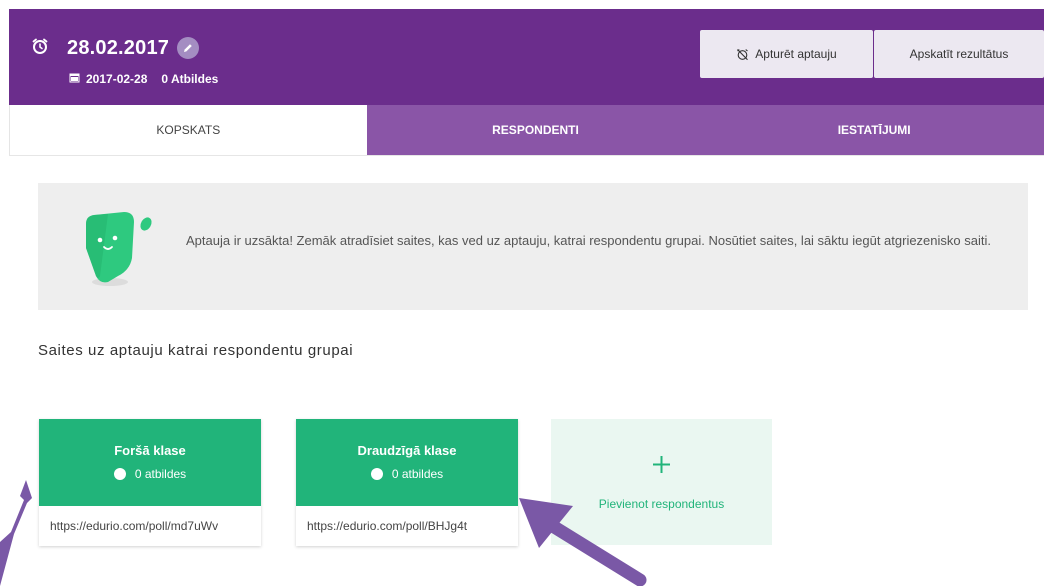  What do you see at coordinates (150, 526) in the screenshot?
I see `group-link: https://edurio.com/poll/md7uWv` at bounding box center [150, 526].